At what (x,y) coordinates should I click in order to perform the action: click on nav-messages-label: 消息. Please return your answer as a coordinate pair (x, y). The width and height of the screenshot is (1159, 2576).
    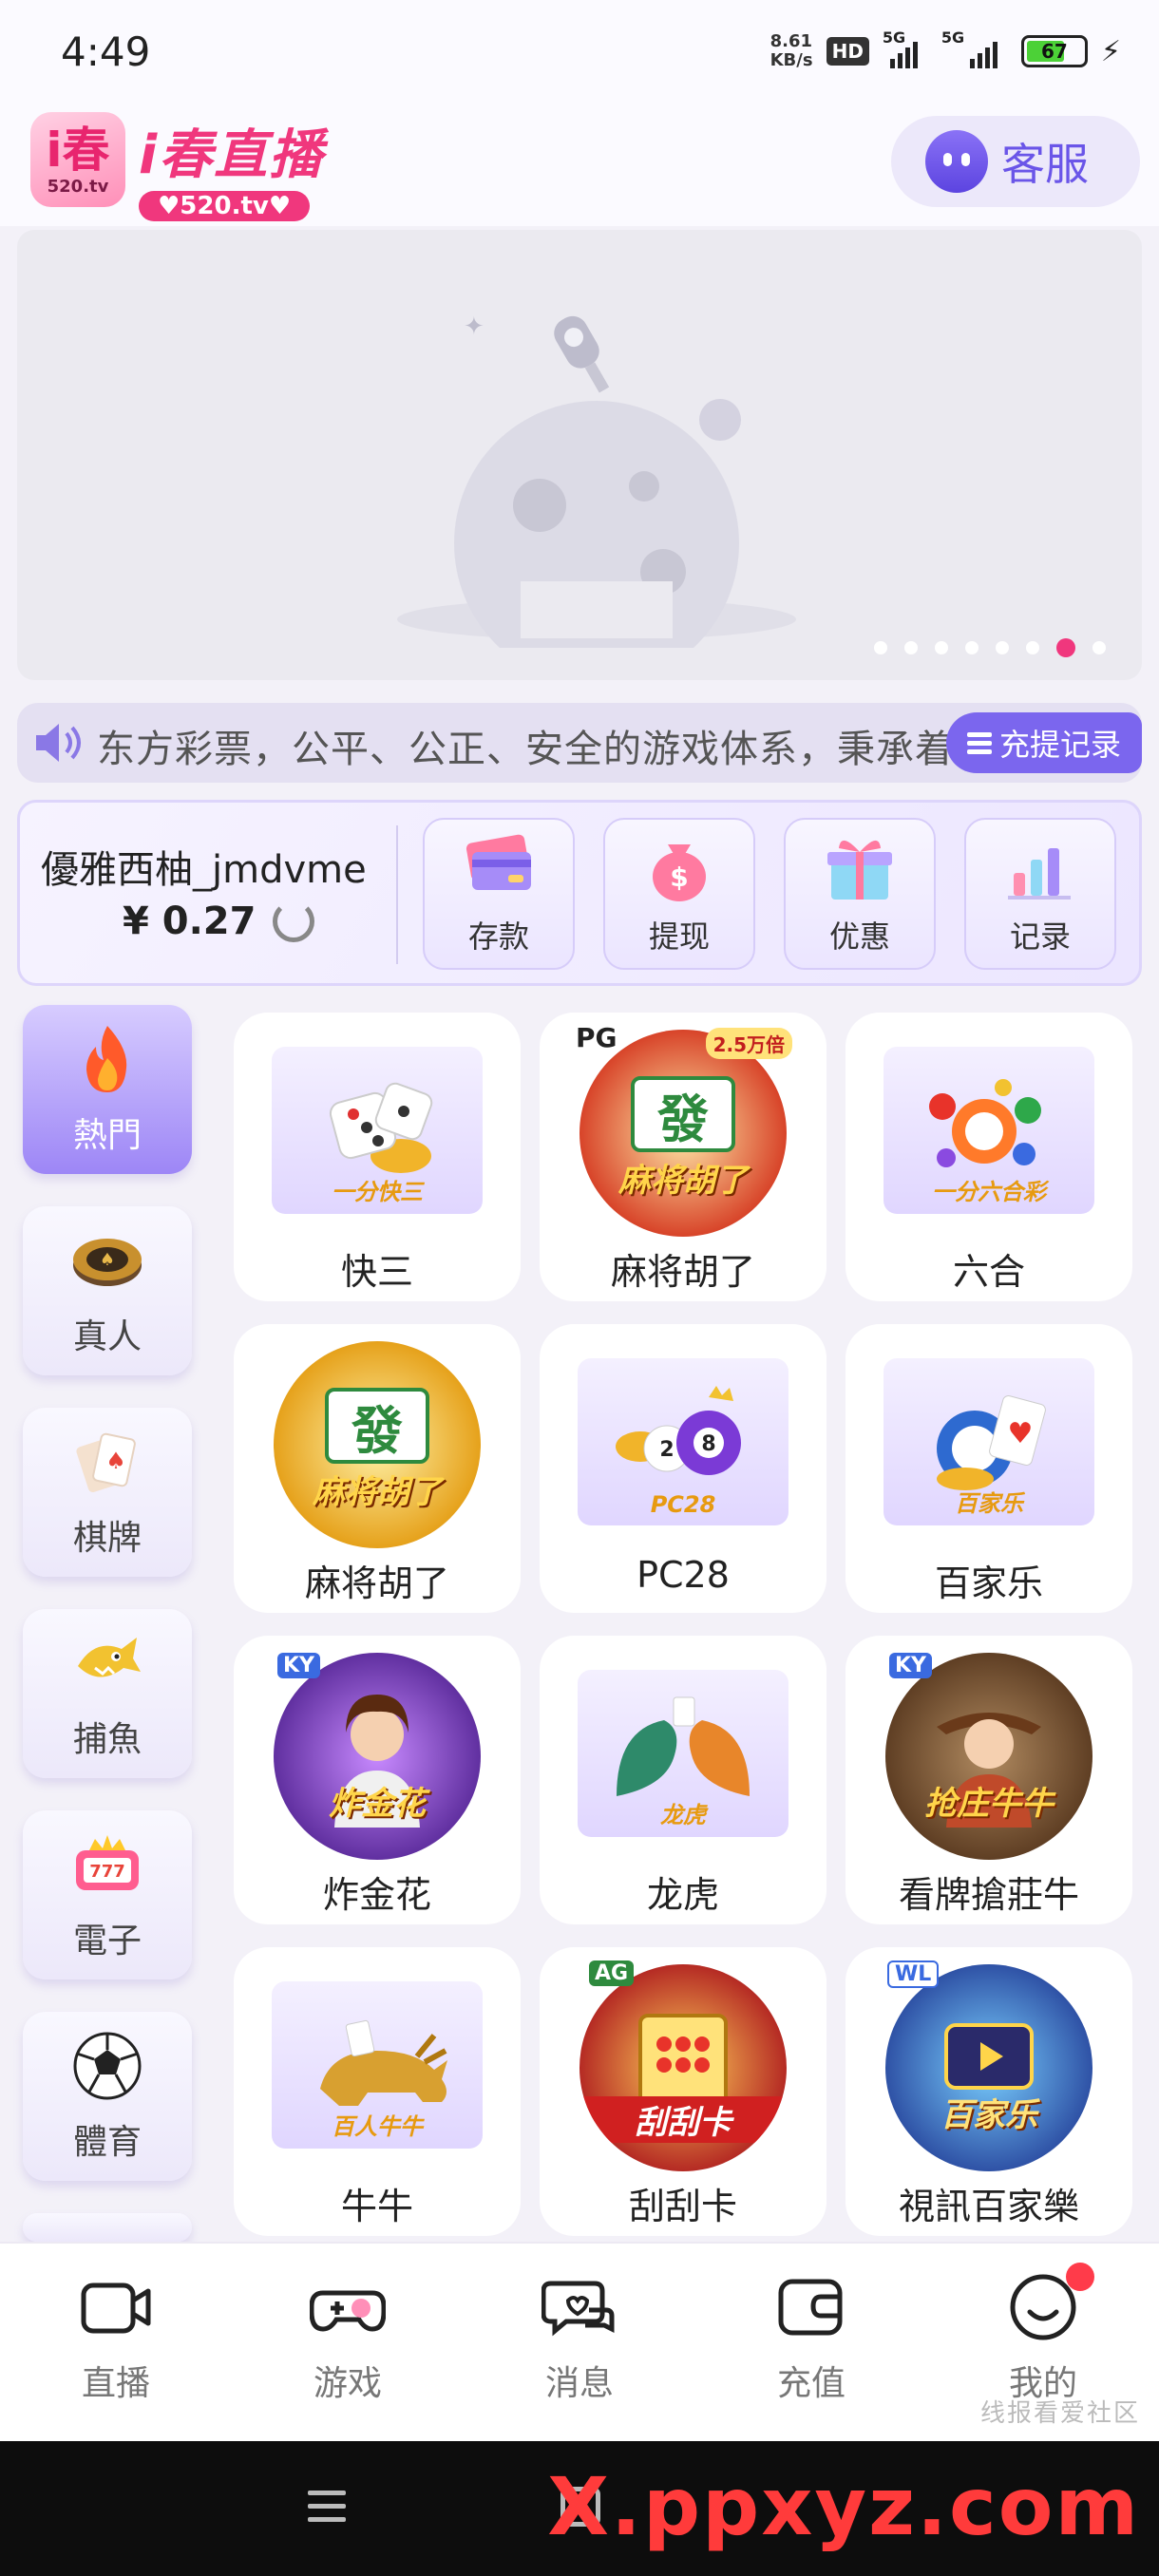
    Looking at the image, I should click on (579, 2383).